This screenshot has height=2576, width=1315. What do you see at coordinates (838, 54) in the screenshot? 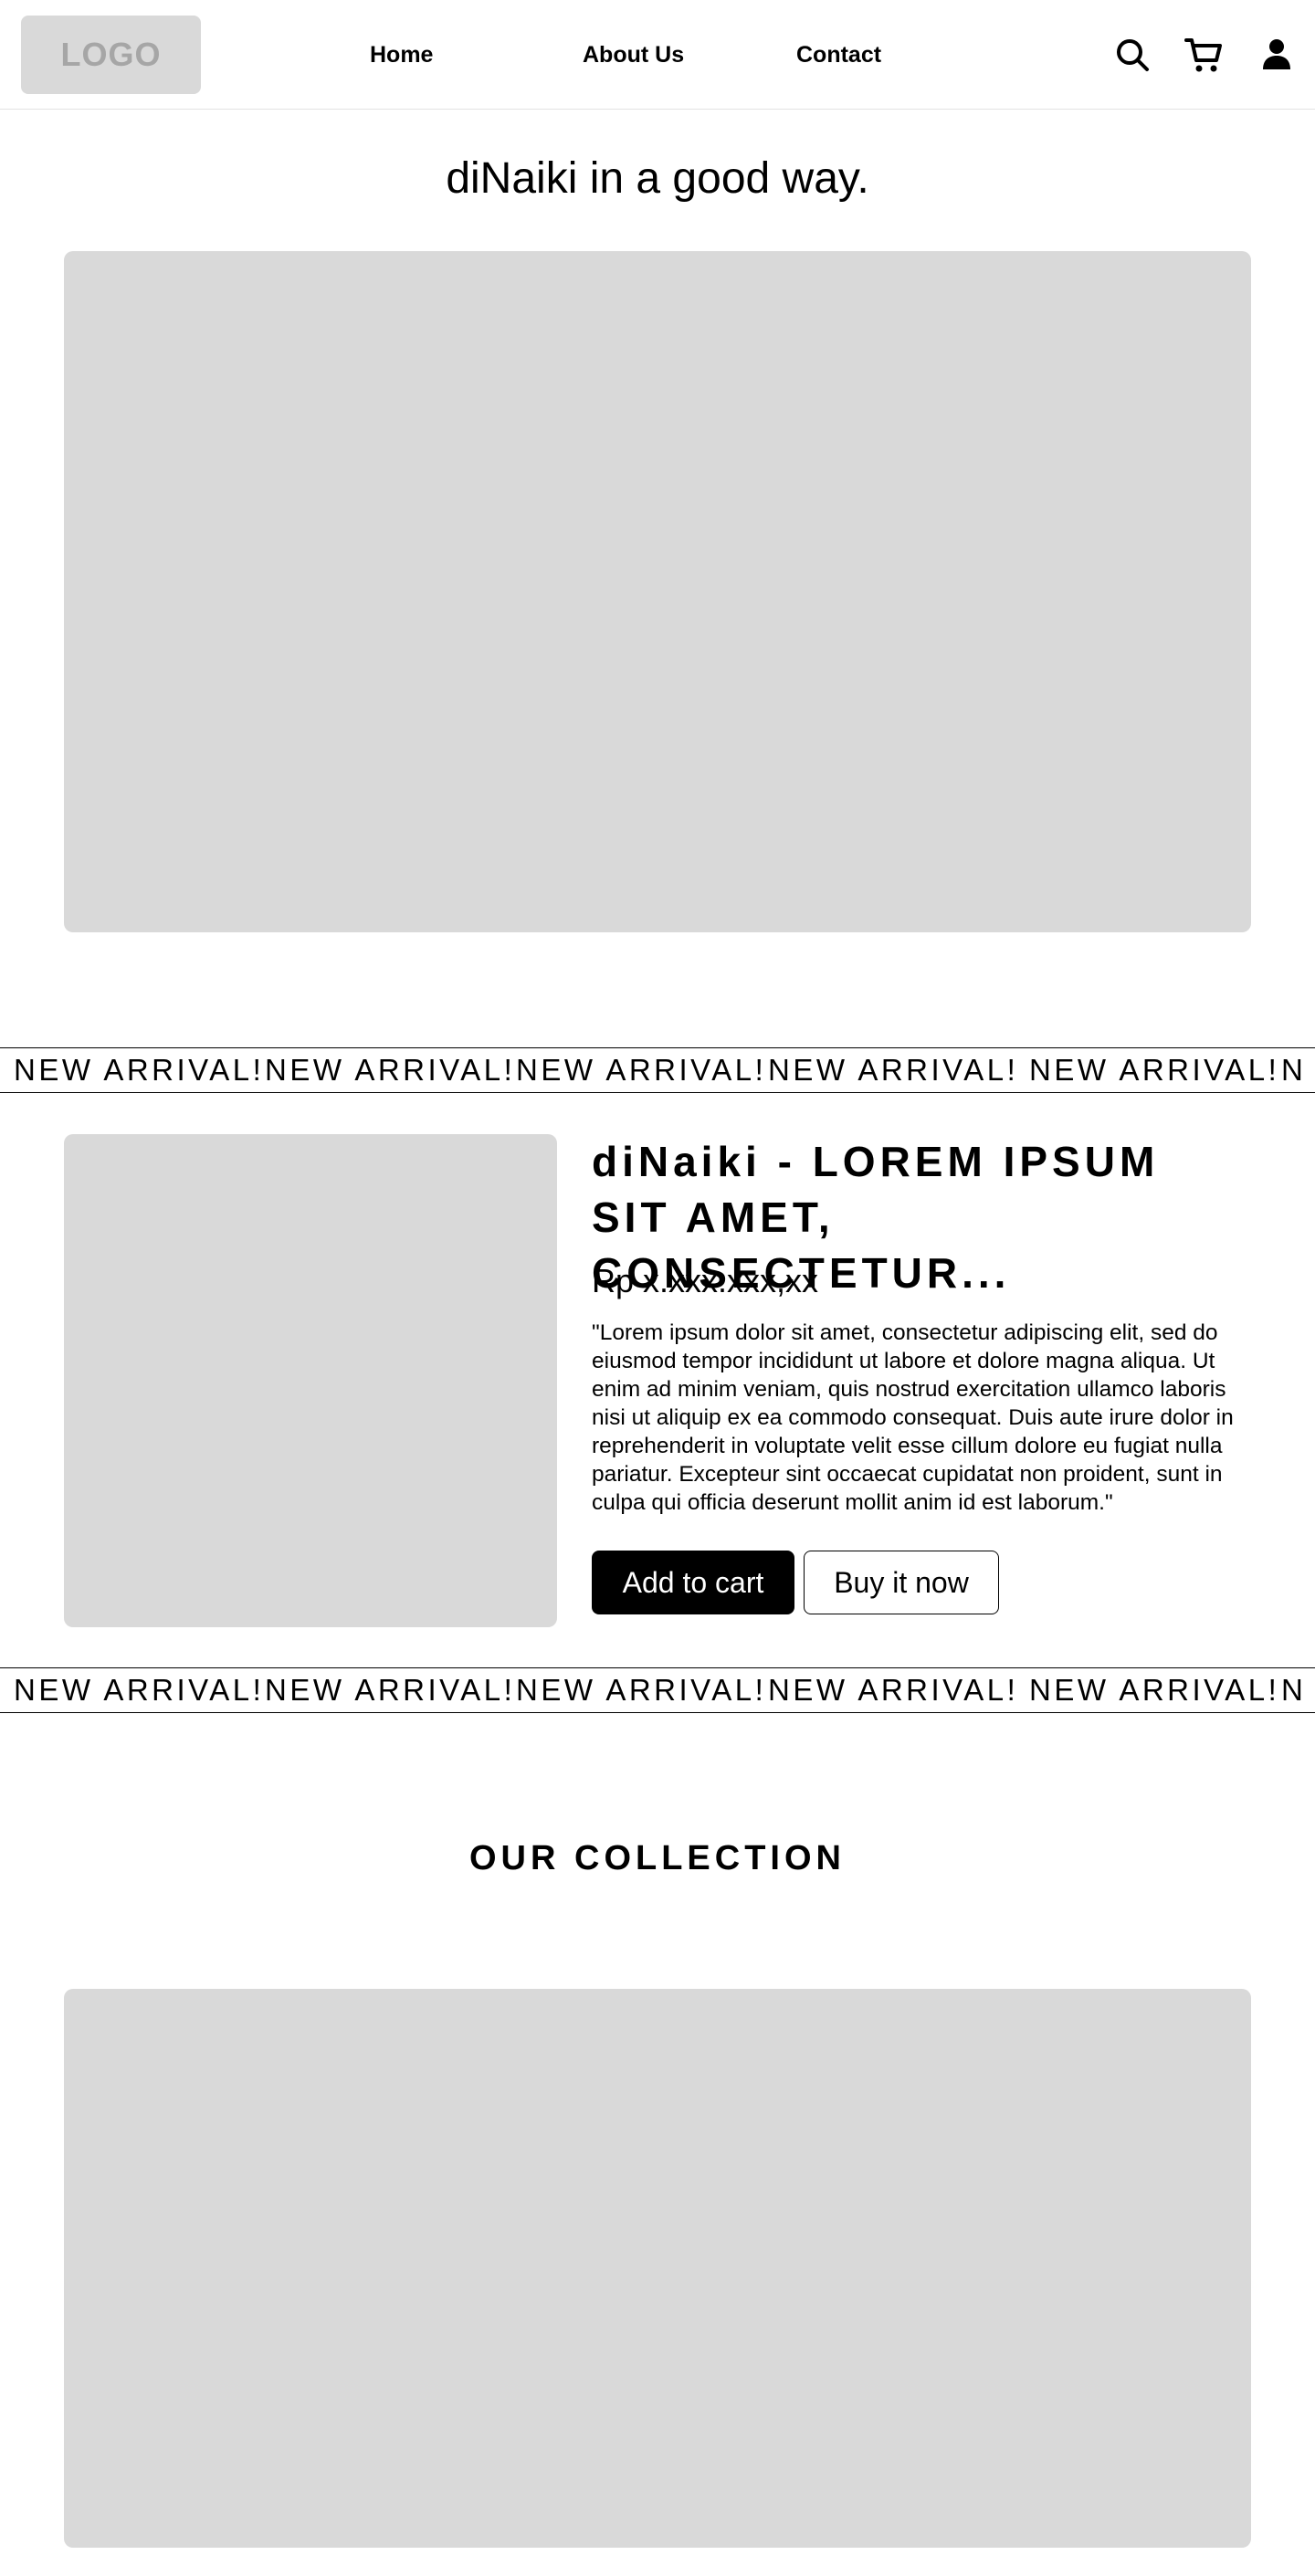
I see `nav-contact-link: Contact` at bounding box center [838, 54].